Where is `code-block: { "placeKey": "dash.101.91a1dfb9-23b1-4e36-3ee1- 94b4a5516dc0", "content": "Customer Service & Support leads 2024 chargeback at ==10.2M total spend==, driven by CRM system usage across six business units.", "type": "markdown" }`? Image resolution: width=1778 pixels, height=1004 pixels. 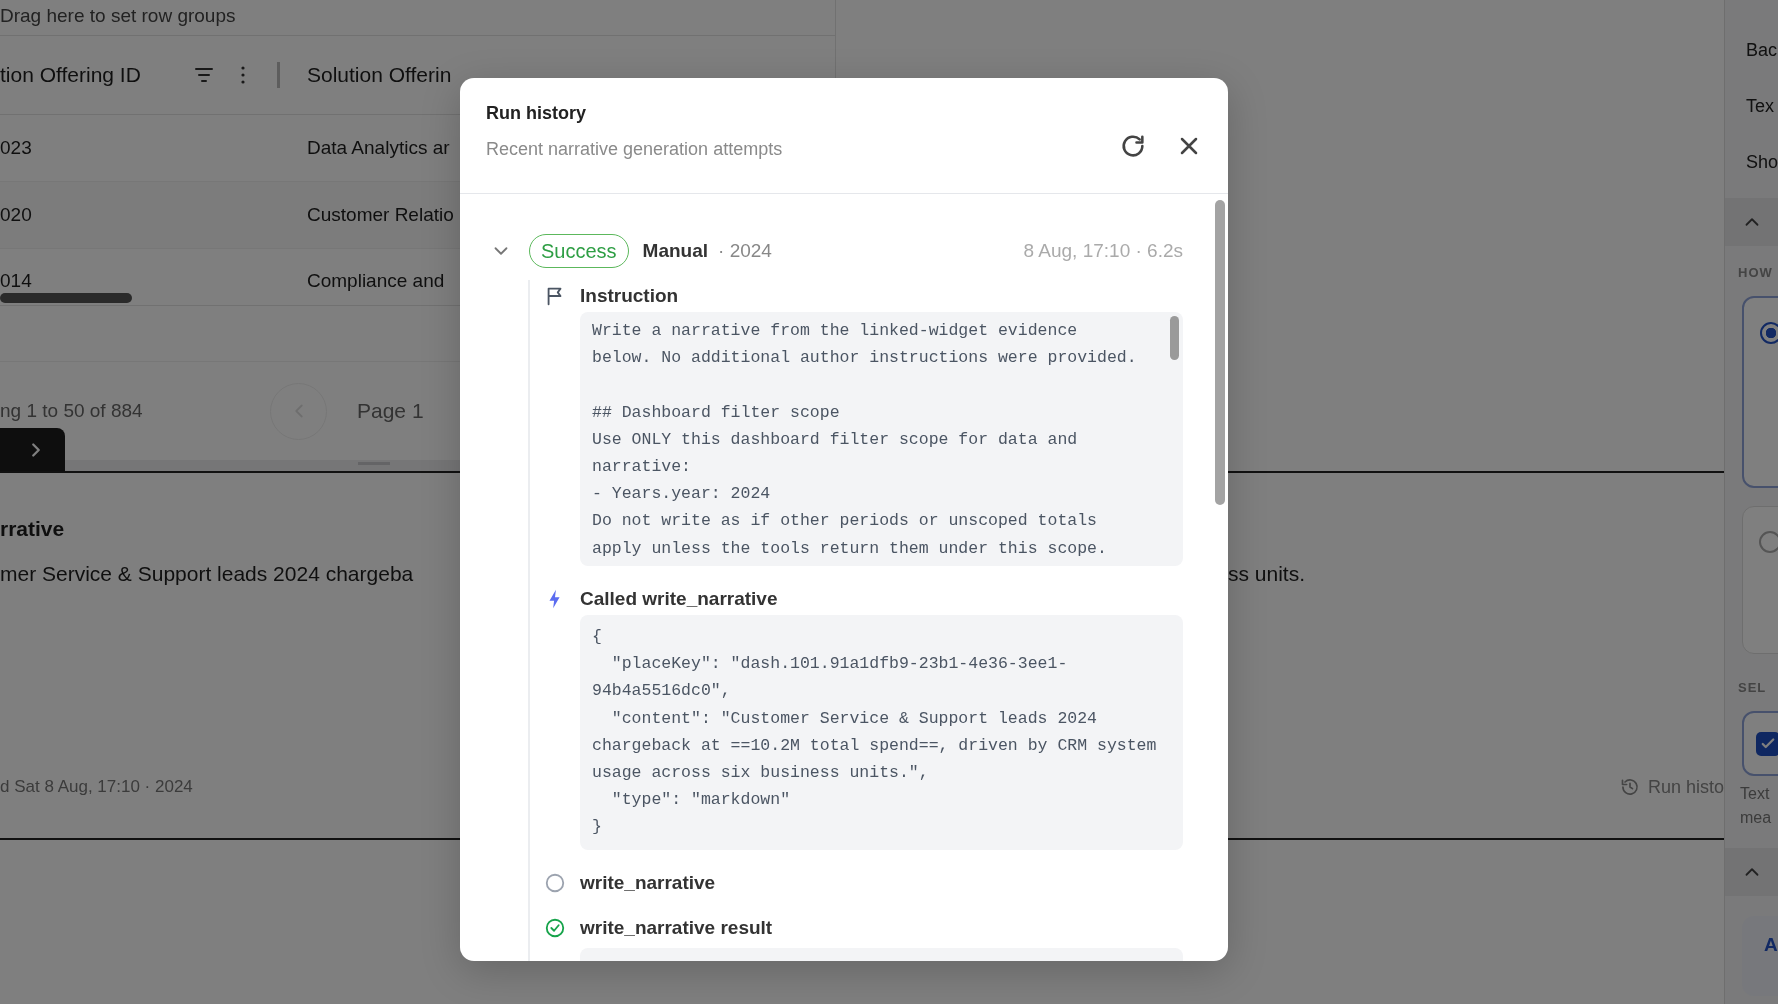 code-block: { "placeKey": "dash.101.91a1dfb9-23b1-4e36-3ee1- 94b4a5516dc0", "content": "Customer Service & Support leads 2024 chargeback at ==10.2M total spend==, driven by CRM system usage across six business units.", "type": "markdown" } is located at coordinates (881, 732).